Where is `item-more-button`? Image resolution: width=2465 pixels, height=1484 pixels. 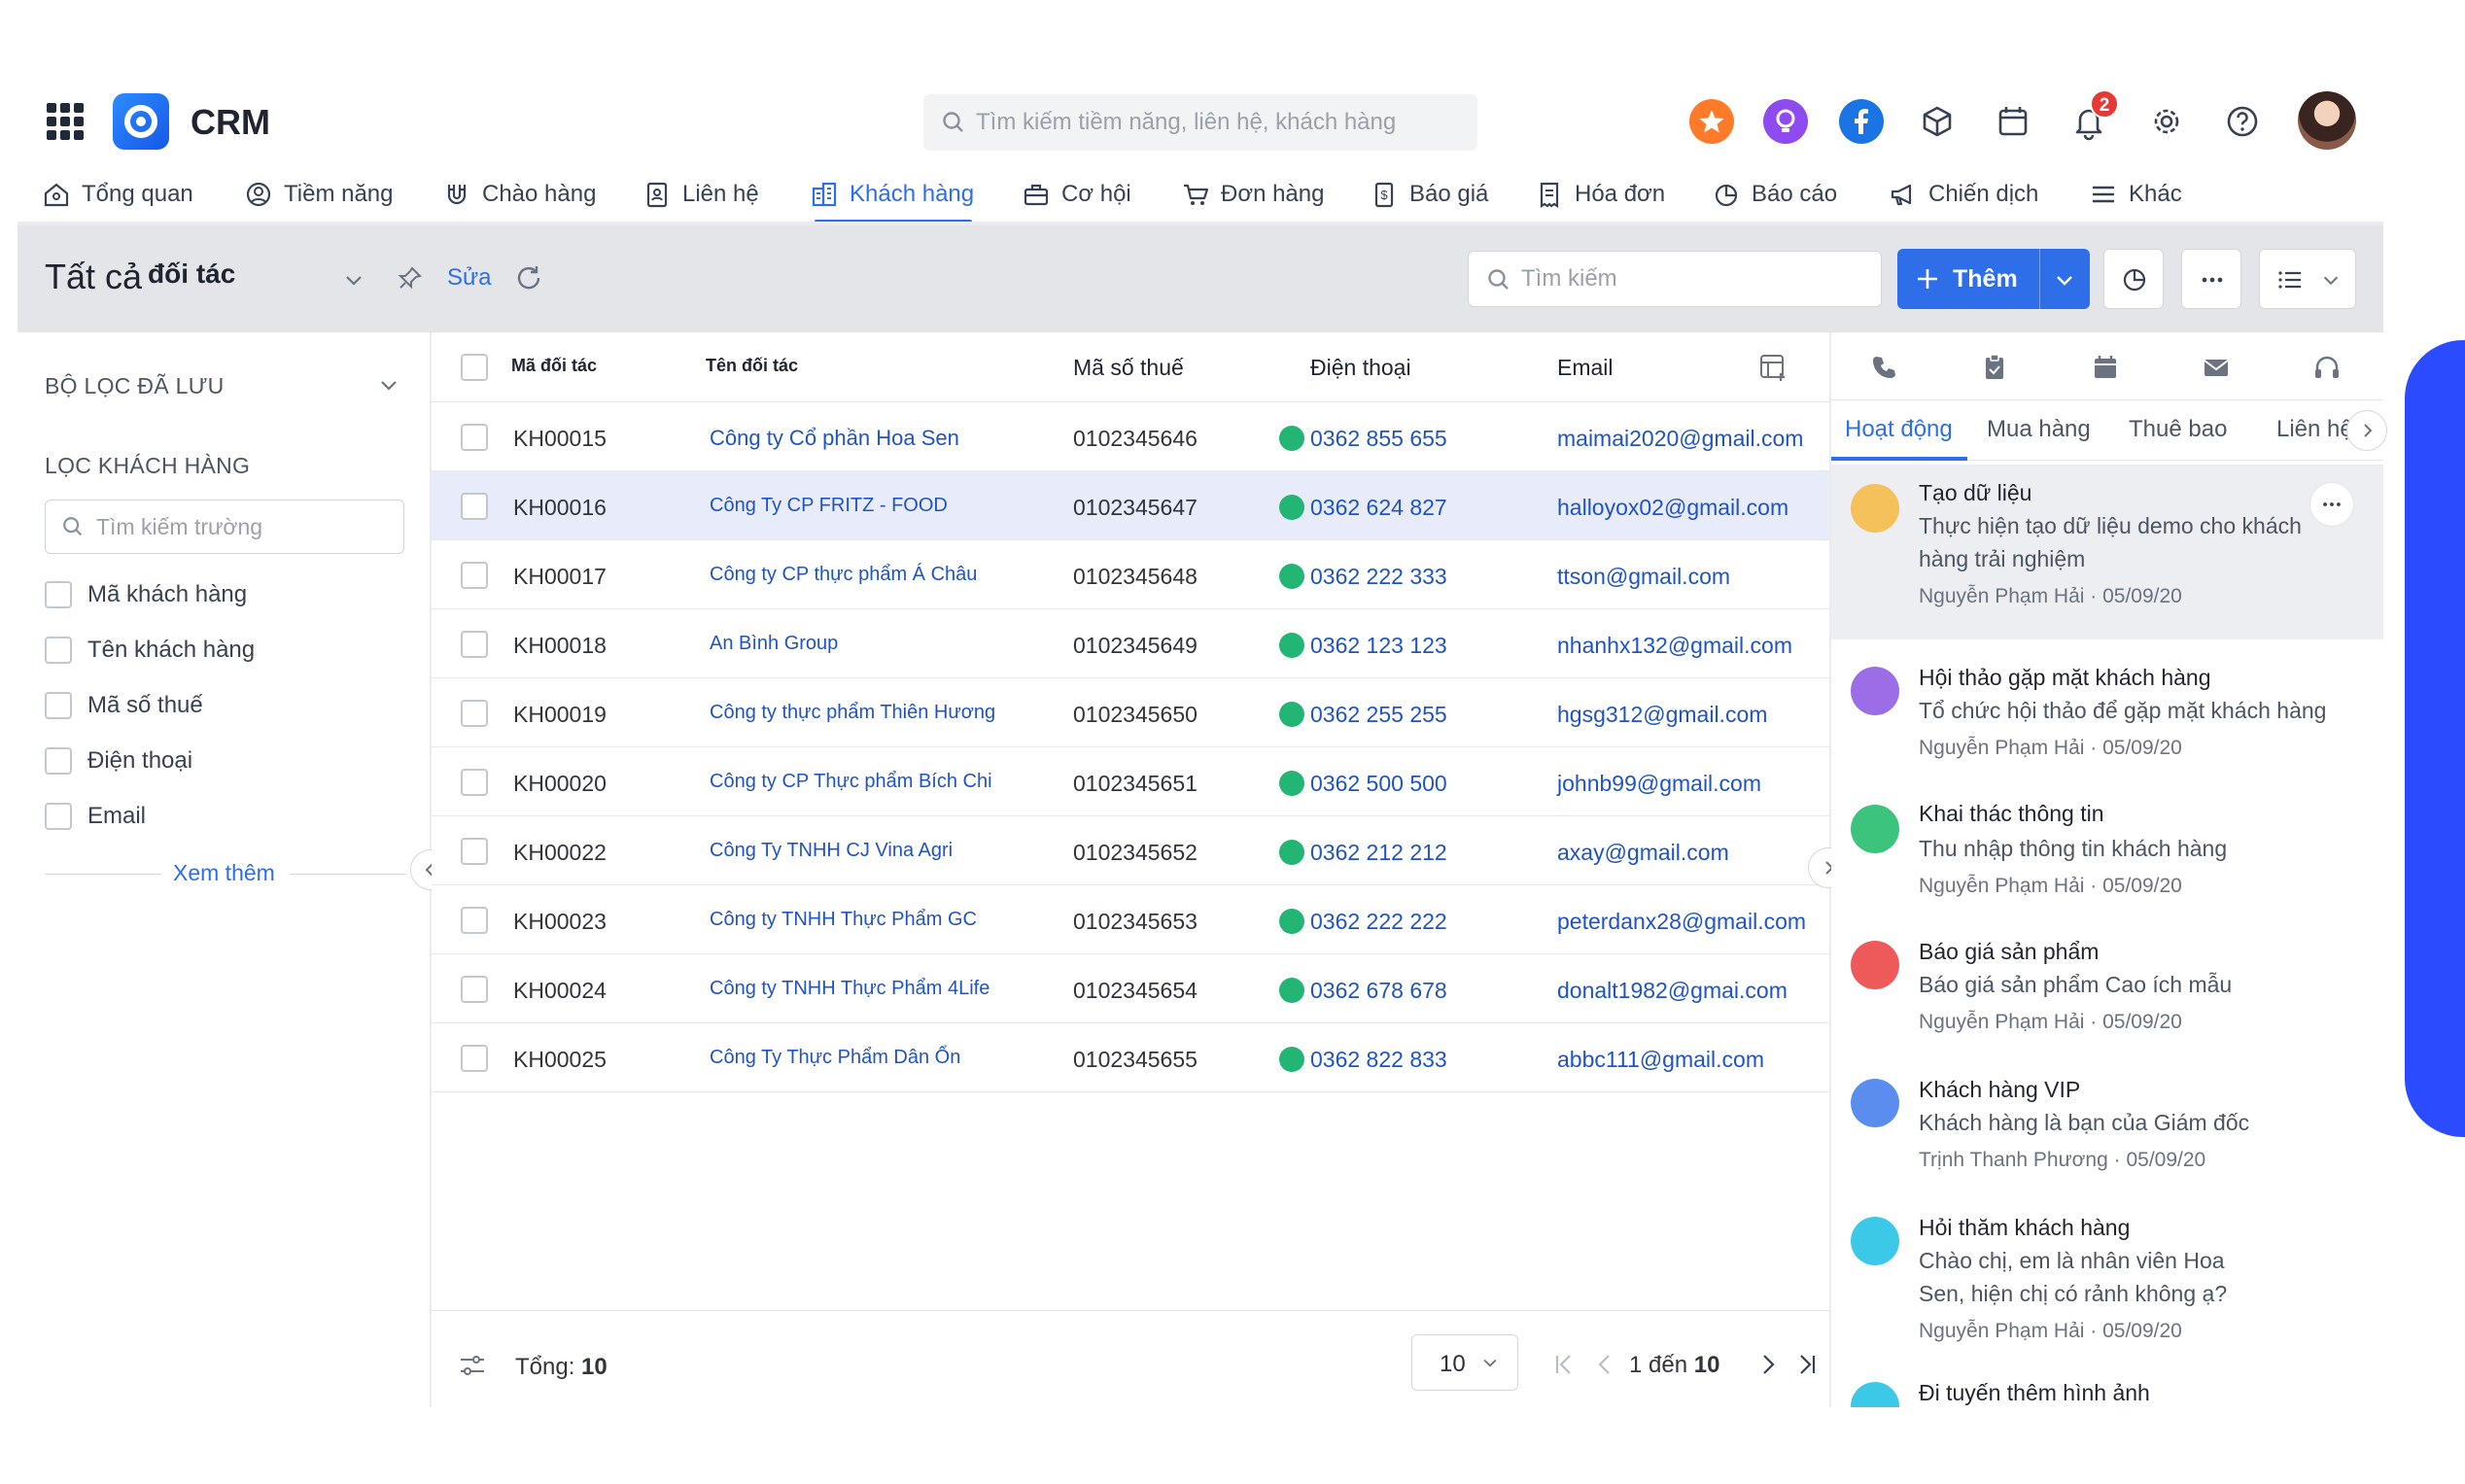 item-more-button is located at coordinates (2331, 504).